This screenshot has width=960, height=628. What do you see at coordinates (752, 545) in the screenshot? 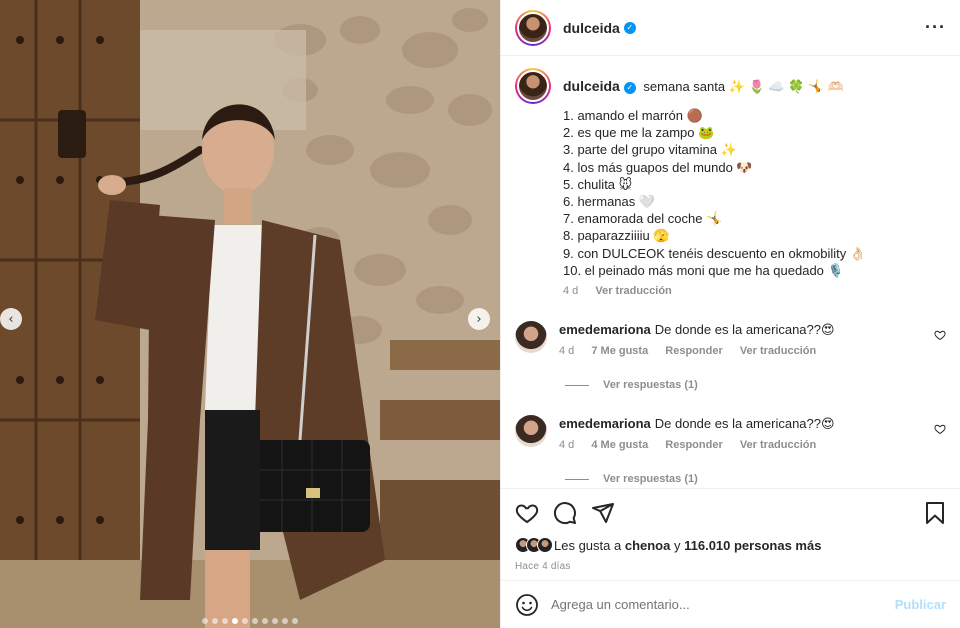
I see `likes-count: 116.010 personas más` at bounding box center [752, 545].